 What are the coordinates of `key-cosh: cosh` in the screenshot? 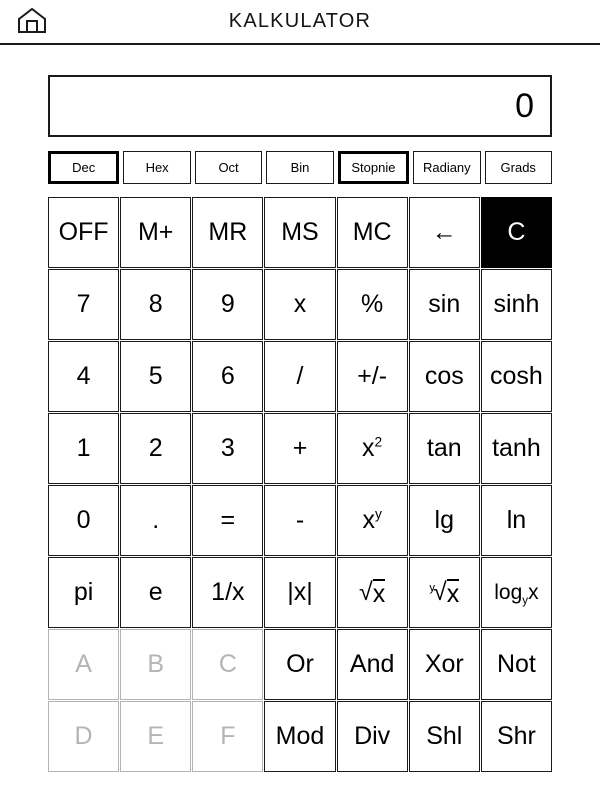 It's located at (516, 376).